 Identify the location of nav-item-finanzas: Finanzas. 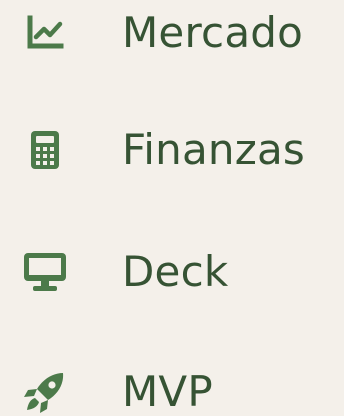
(172, 150).